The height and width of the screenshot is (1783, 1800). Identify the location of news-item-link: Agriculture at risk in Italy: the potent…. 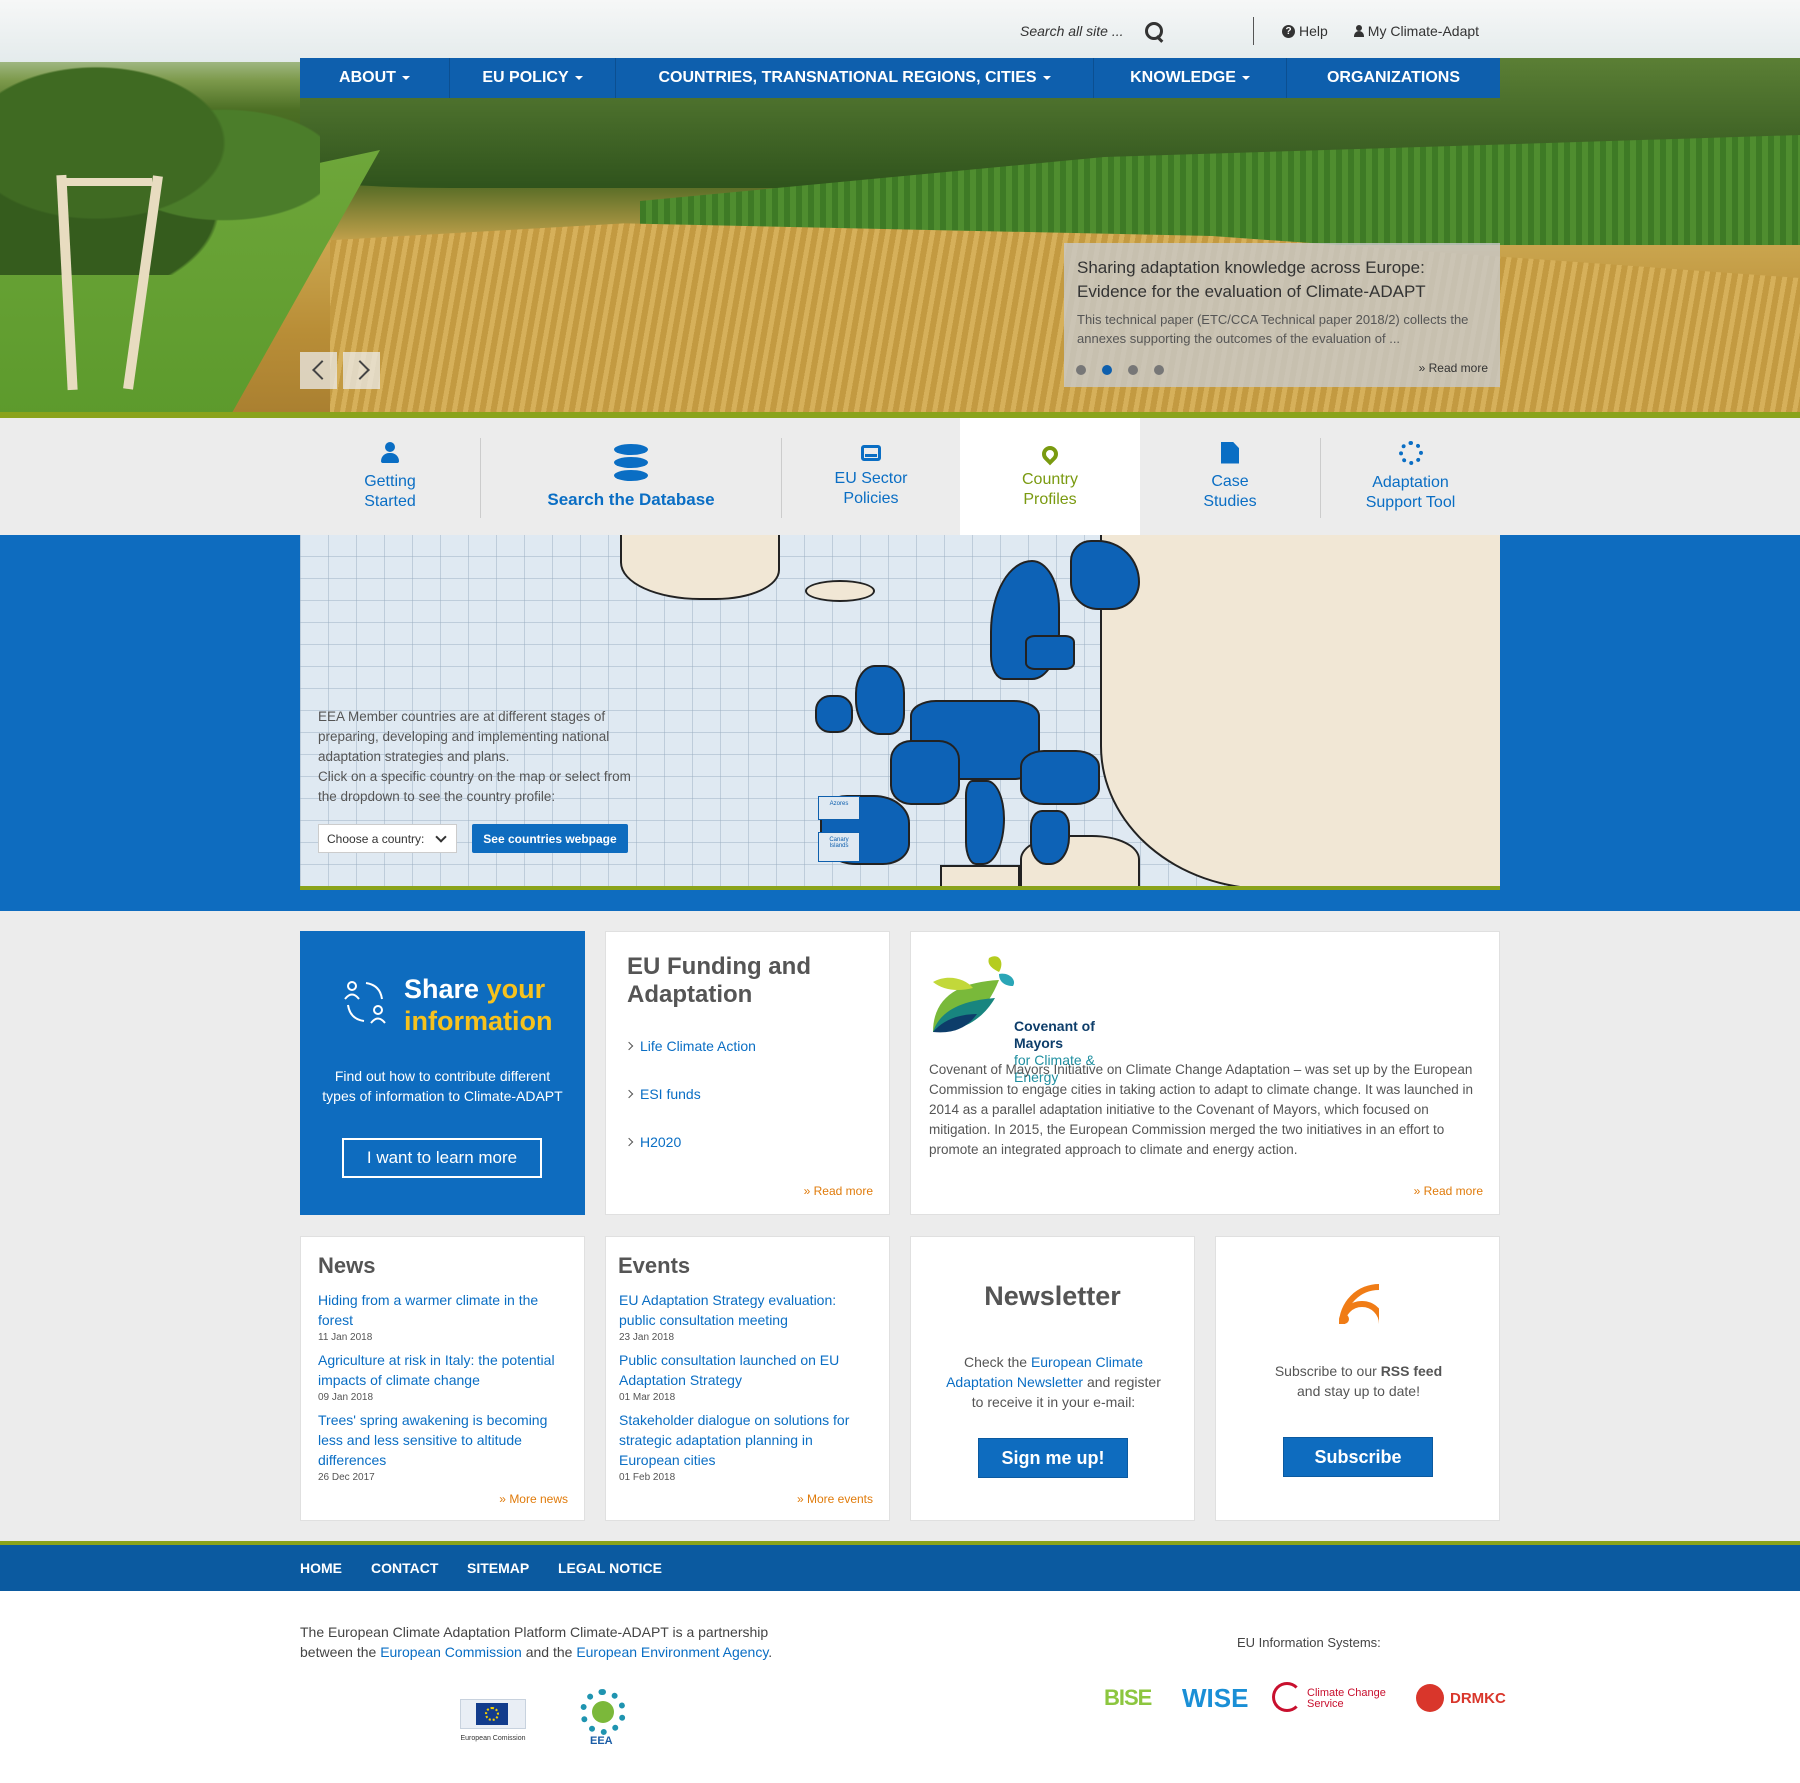
(445, 1370).